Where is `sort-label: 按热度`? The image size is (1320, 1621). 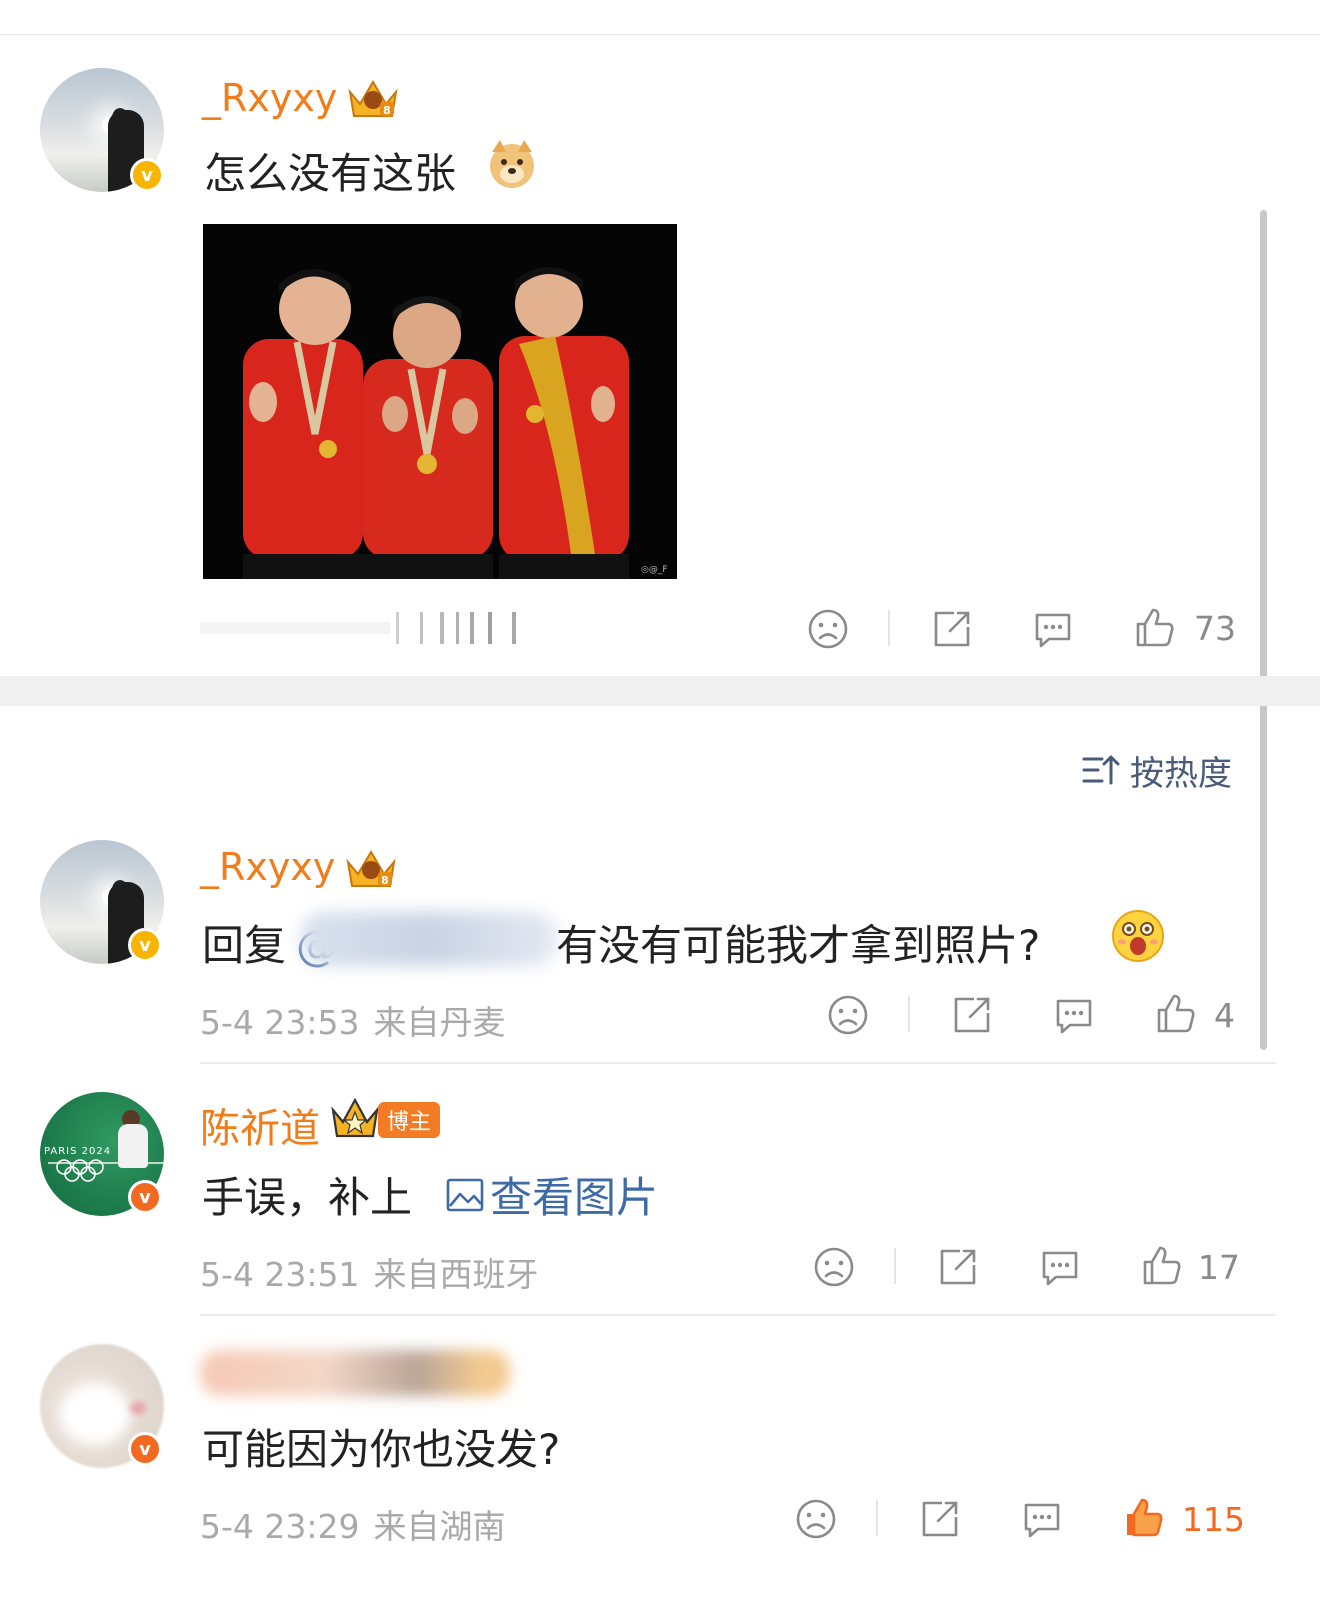
sort-label: 按热度 is located at coordinates (1181, 773).